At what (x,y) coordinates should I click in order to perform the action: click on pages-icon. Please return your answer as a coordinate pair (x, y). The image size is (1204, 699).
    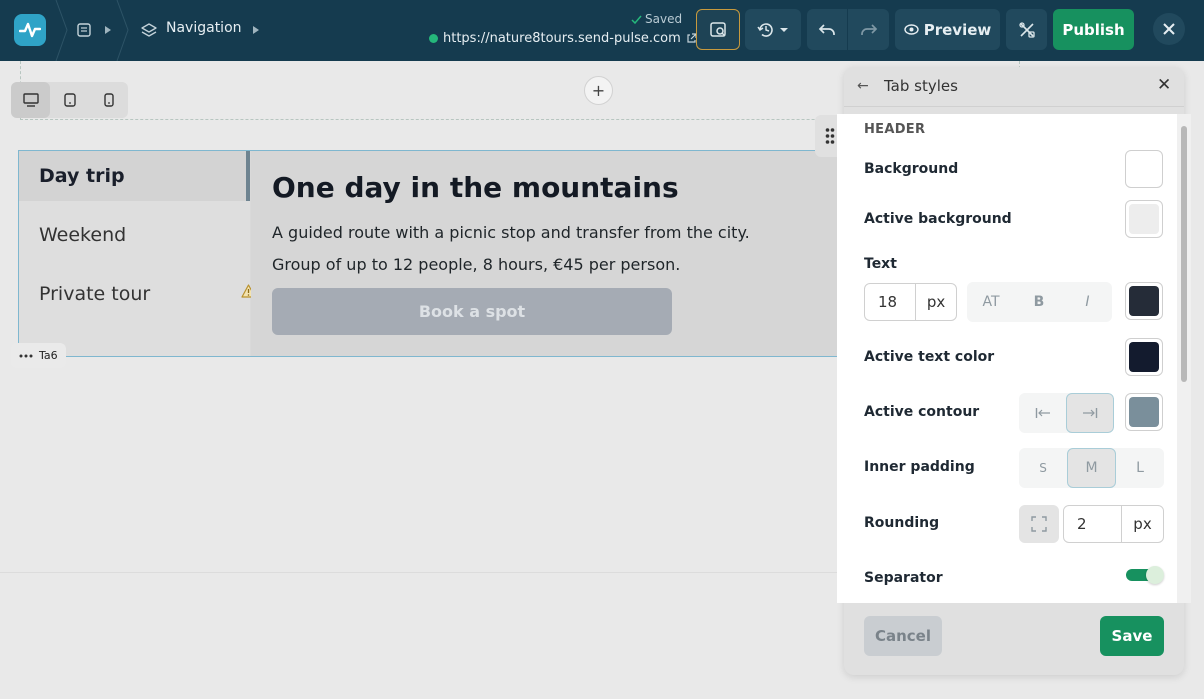
    Looking at the image, I should click on (84, 30).